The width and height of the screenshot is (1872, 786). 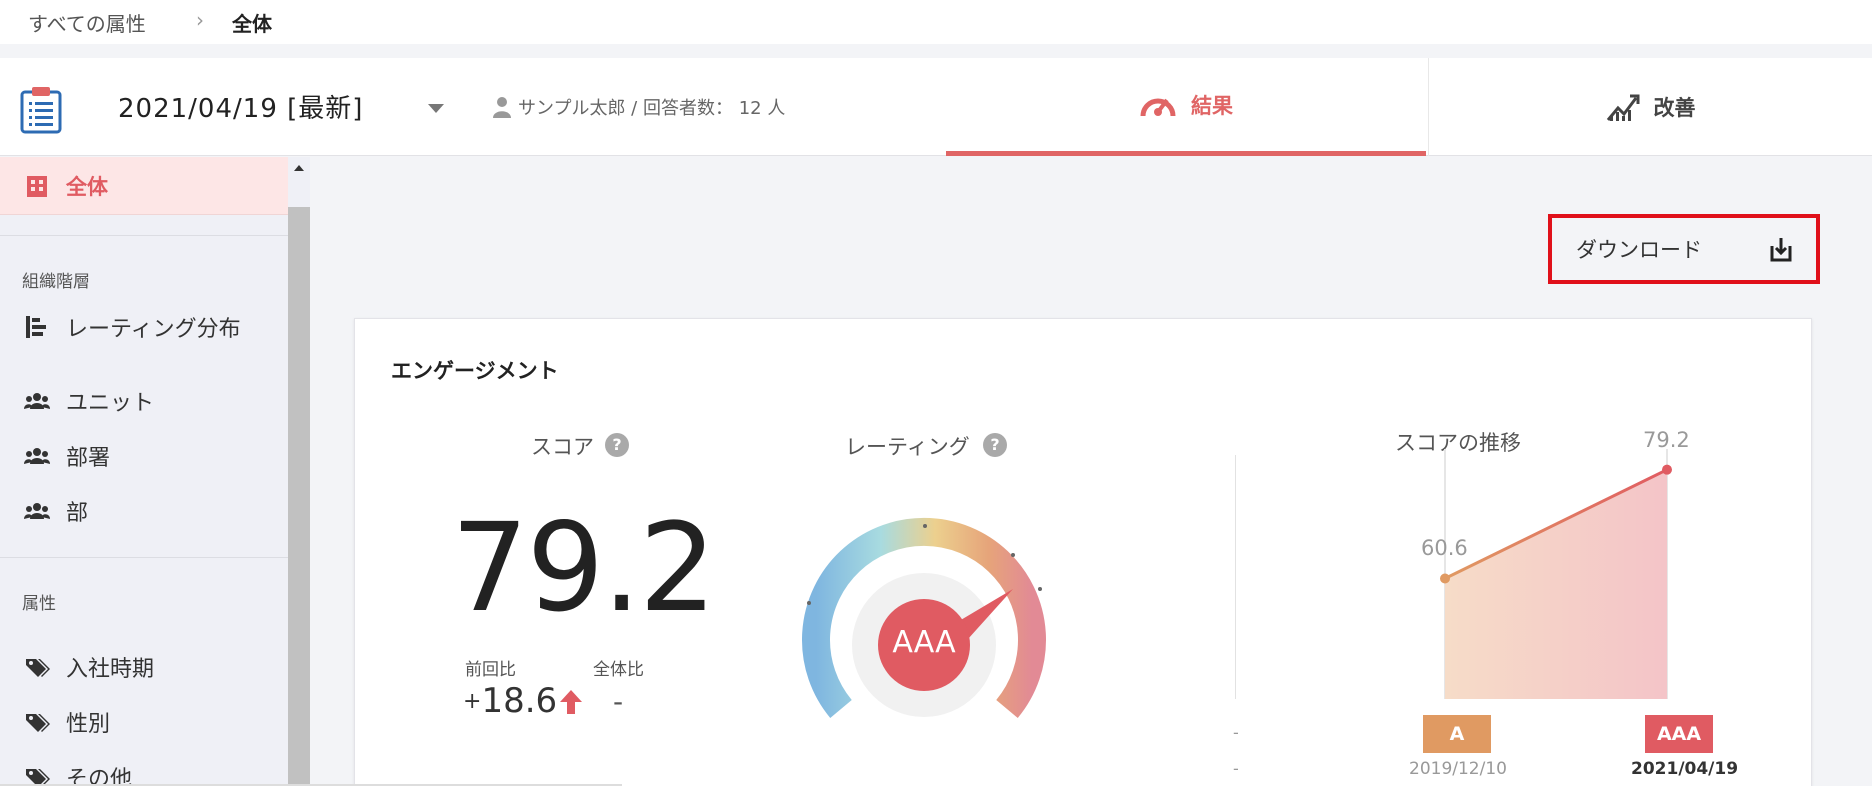 What do you see at coordinates (1674, 108) in the screenshot?
I see `tab-improve-label: 改善` at bounding box center [1674, 108].